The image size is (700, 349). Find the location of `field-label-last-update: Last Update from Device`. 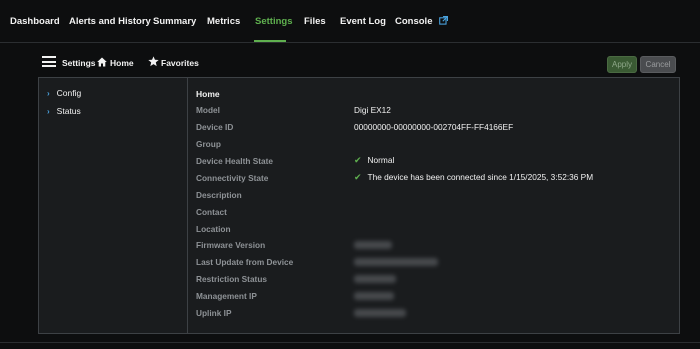

field-label-last-update: Last Update from Device is located at coordinates (245, 262).